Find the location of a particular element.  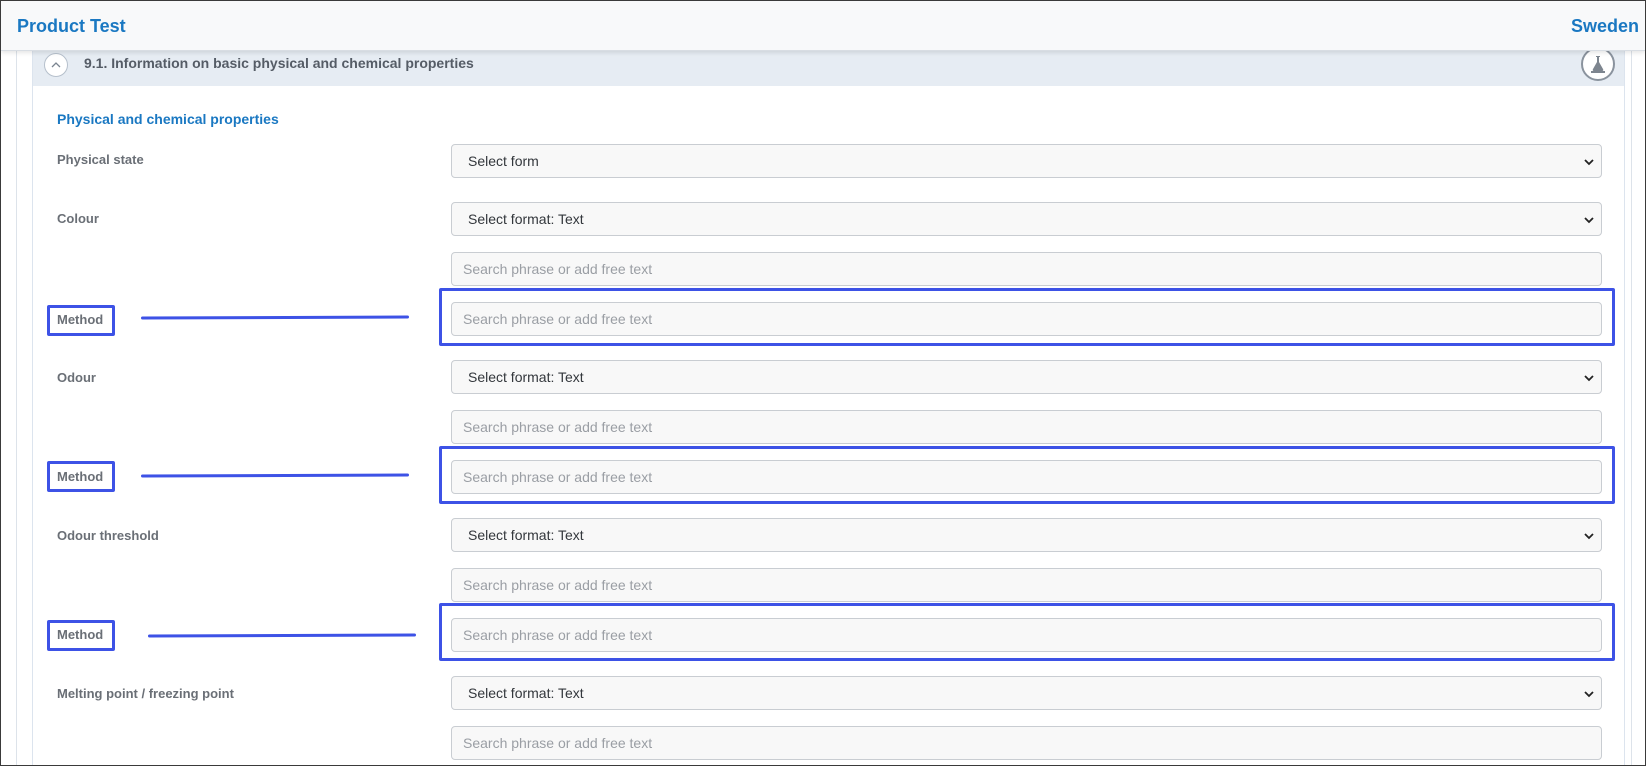

odour-text-input is located at coordinates (1026, 427).